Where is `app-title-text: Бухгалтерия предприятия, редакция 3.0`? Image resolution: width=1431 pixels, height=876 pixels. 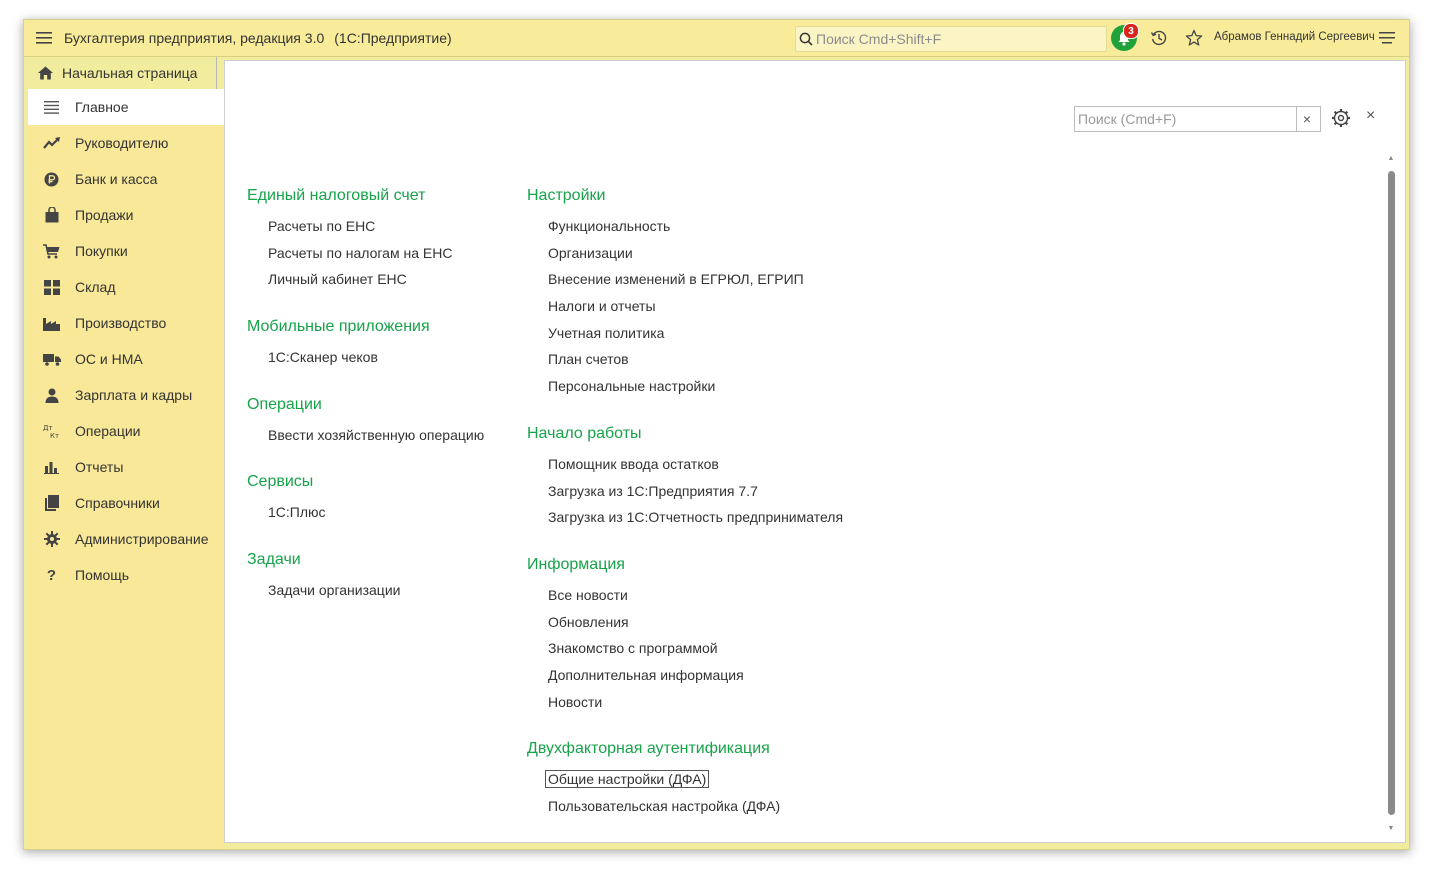
app-title-text: Бухгалтерия предприятия, редакция 3.0 is located at coordinates (194, 38).